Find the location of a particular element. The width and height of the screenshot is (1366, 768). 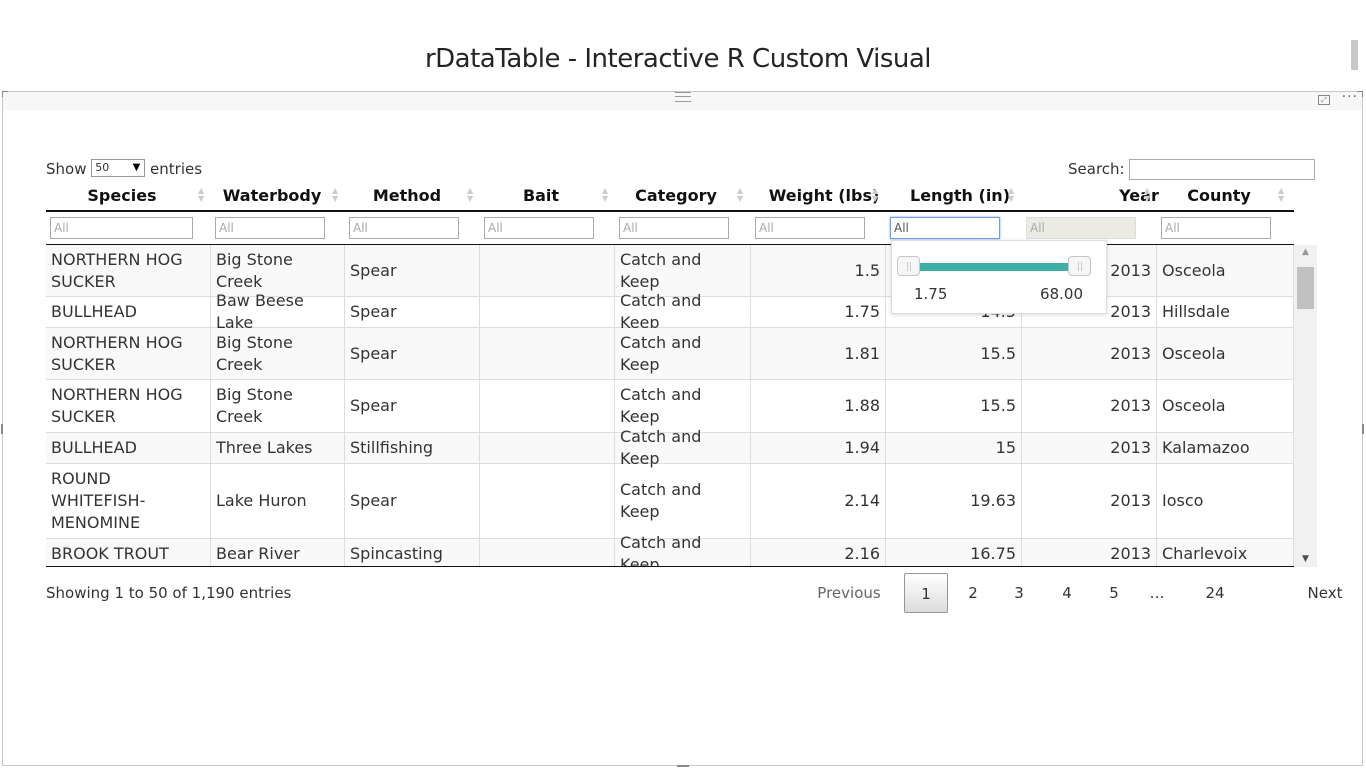

table-cell: NORTHERN HOG SUCKER is located at coordinates (128, 270).